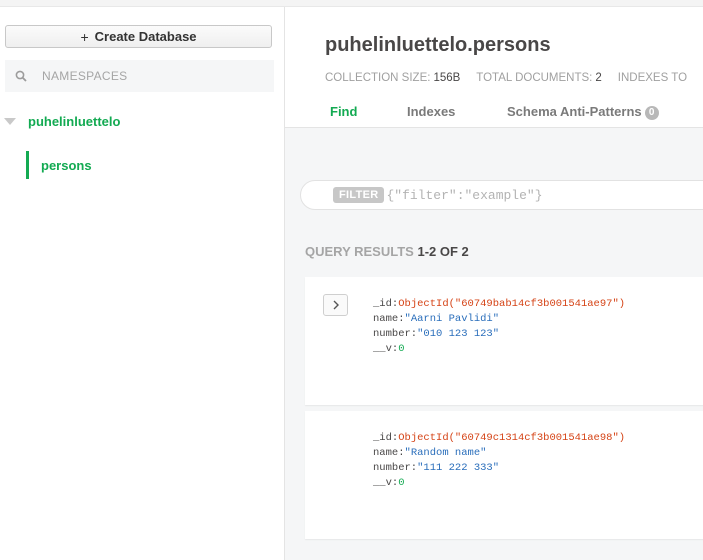  Describe the element at coordinates (359, 195) in the screenshot. I see `filter-label: FILTER` at that location.